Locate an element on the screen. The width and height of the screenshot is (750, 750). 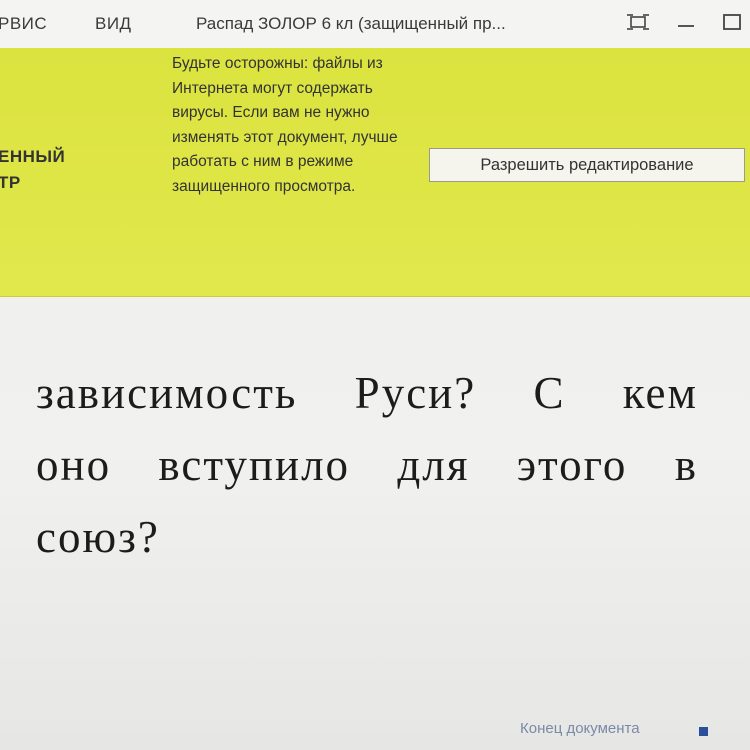
minimize-button is located at coordinates (686, 22).